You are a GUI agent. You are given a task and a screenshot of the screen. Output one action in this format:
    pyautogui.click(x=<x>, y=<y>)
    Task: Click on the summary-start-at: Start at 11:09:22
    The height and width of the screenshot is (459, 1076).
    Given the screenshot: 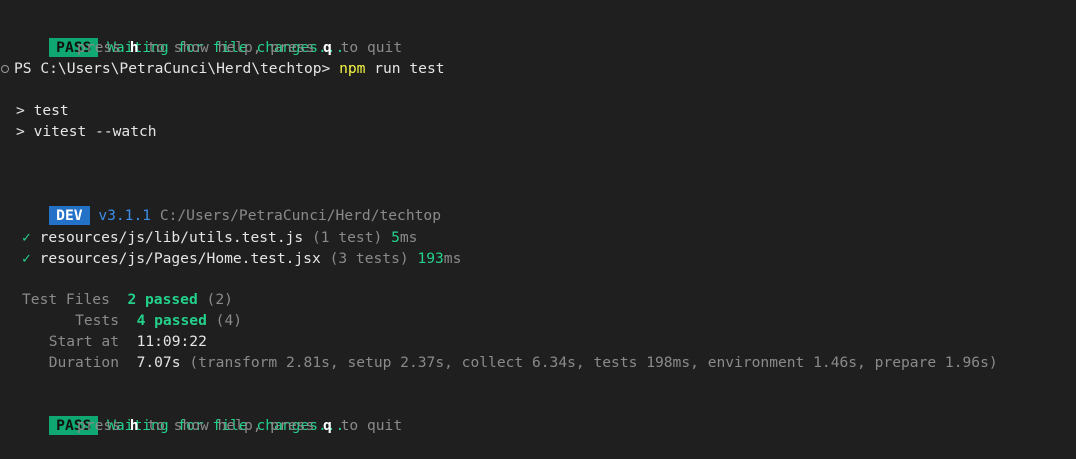 What is the action you would take?
    pyautogui.click(x=114, y=341)
    